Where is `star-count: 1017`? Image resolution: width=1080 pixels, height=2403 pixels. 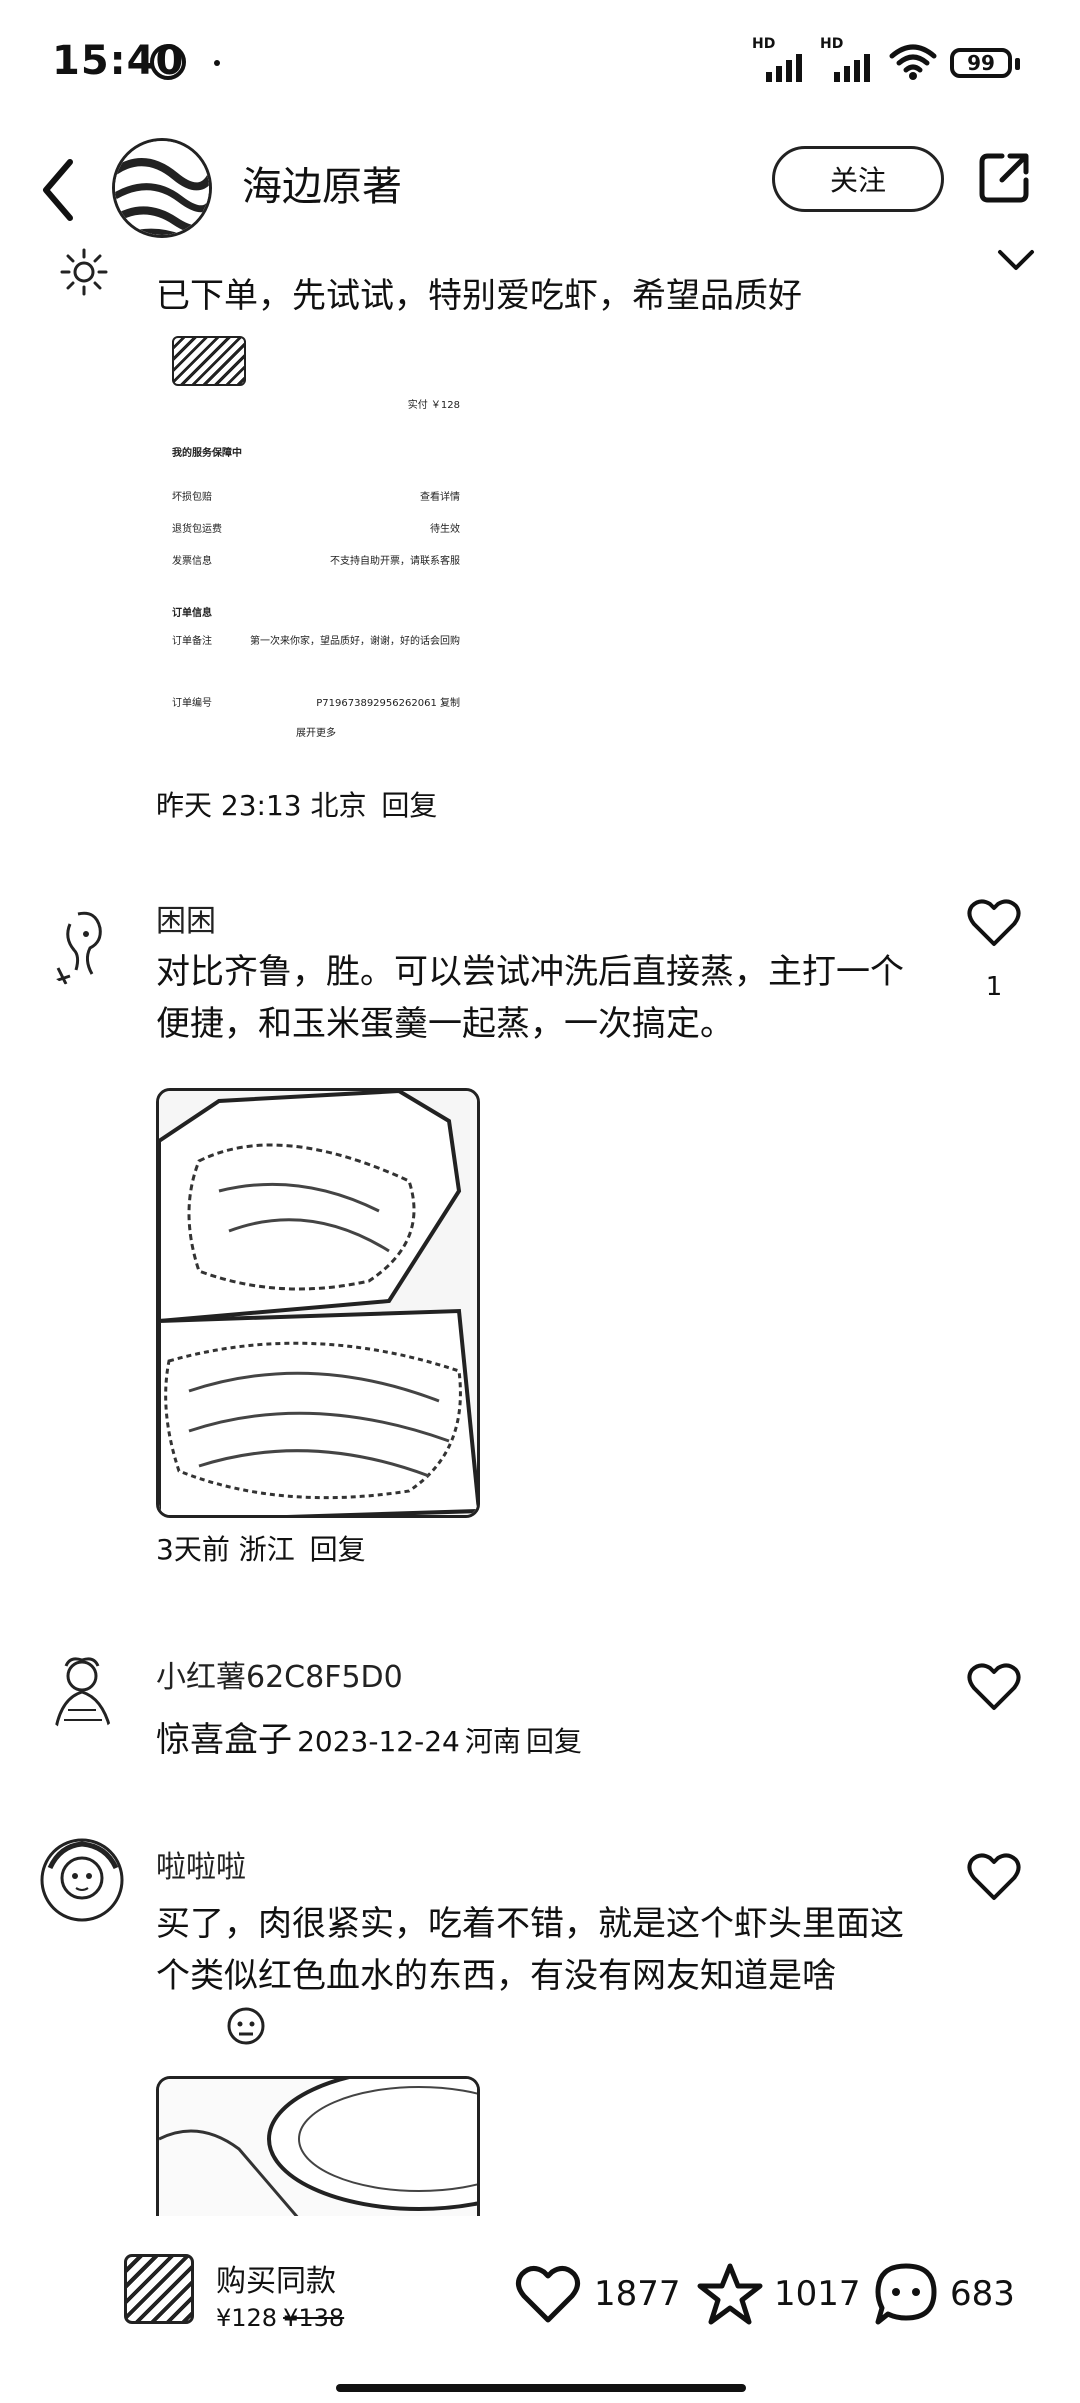
star-count: 1017 is located at coordinates (817, 2294).